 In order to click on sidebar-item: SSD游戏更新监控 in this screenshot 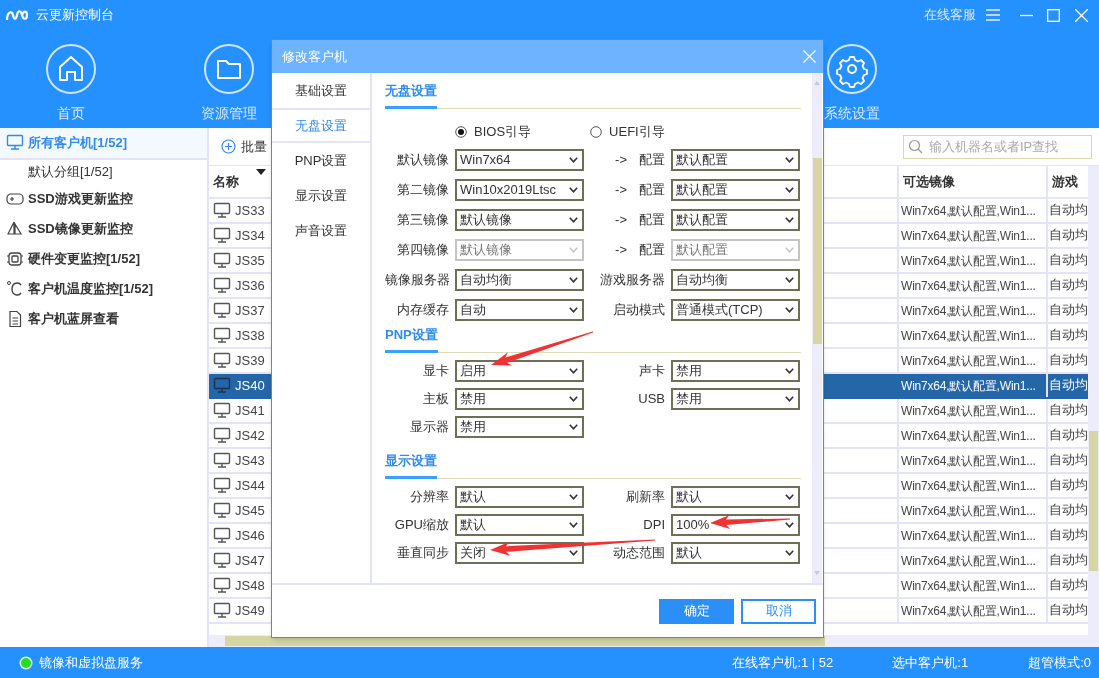, I will do `click(103, 199)`.